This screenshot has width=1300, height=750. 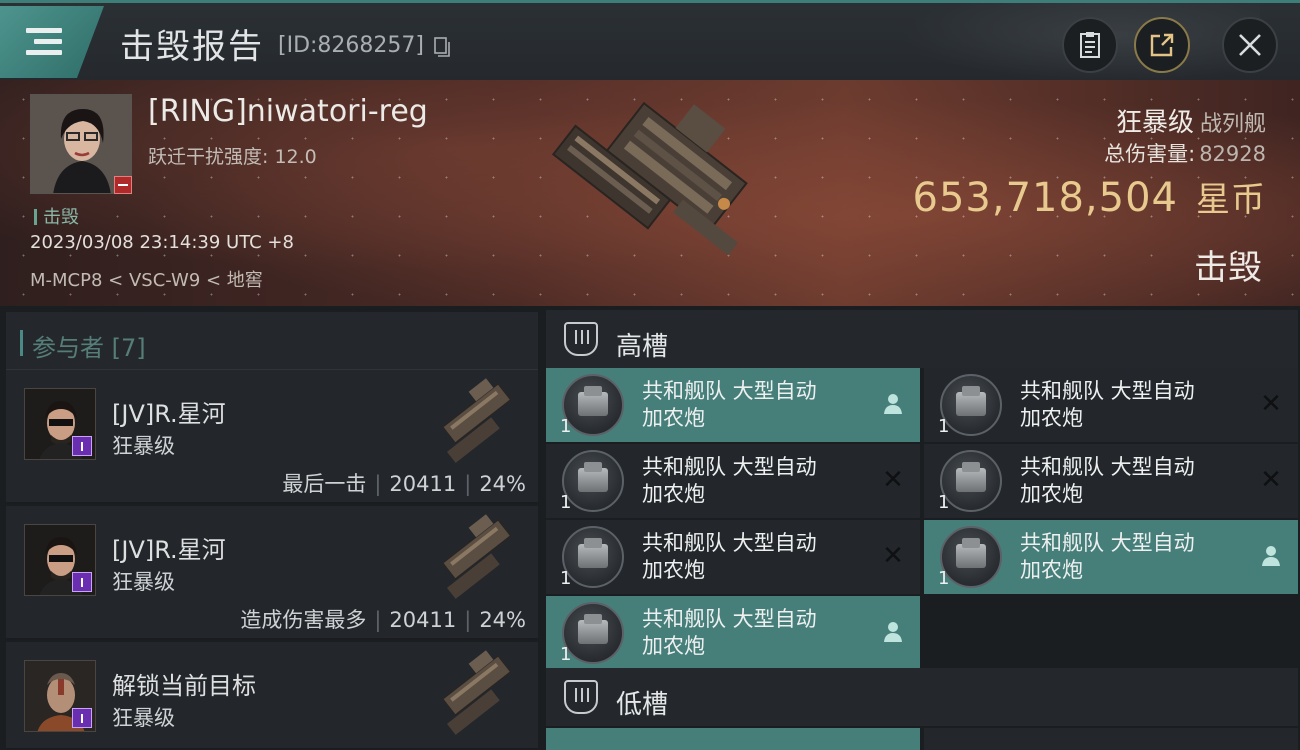 I want to click on menu-button, so click(x=52, y=42).